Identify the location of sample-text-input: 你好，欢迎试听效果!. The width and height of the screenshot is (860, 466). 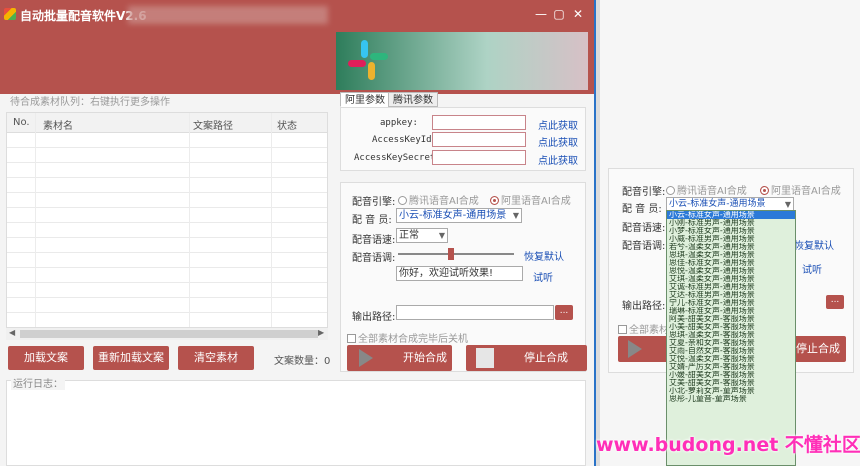
(459, 273).